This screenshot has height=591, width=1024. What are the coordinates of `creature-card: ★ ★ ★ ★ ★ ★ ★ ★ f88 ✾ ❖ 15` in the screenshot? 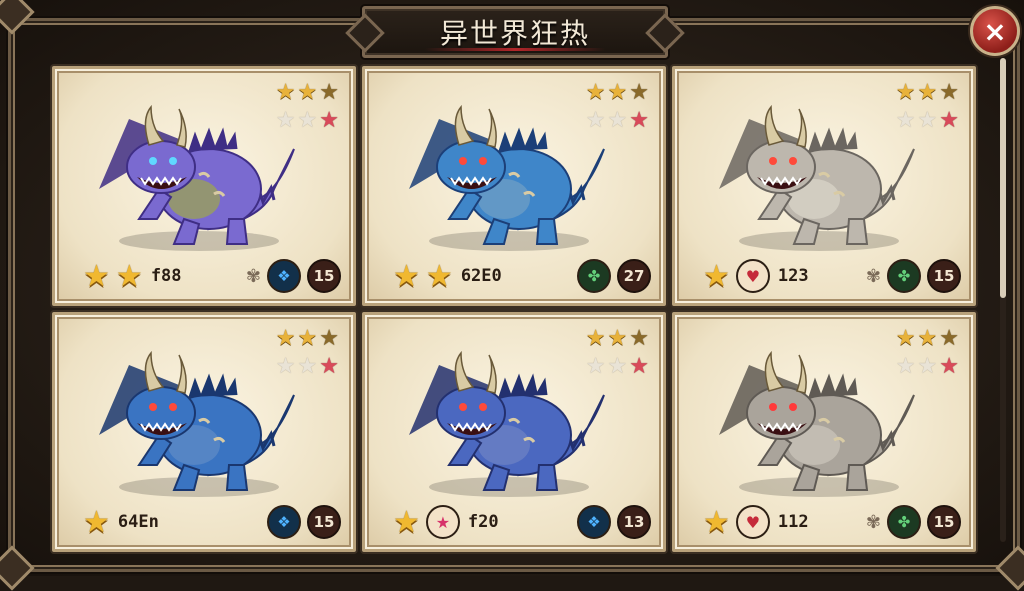 It's located at (204, 186).